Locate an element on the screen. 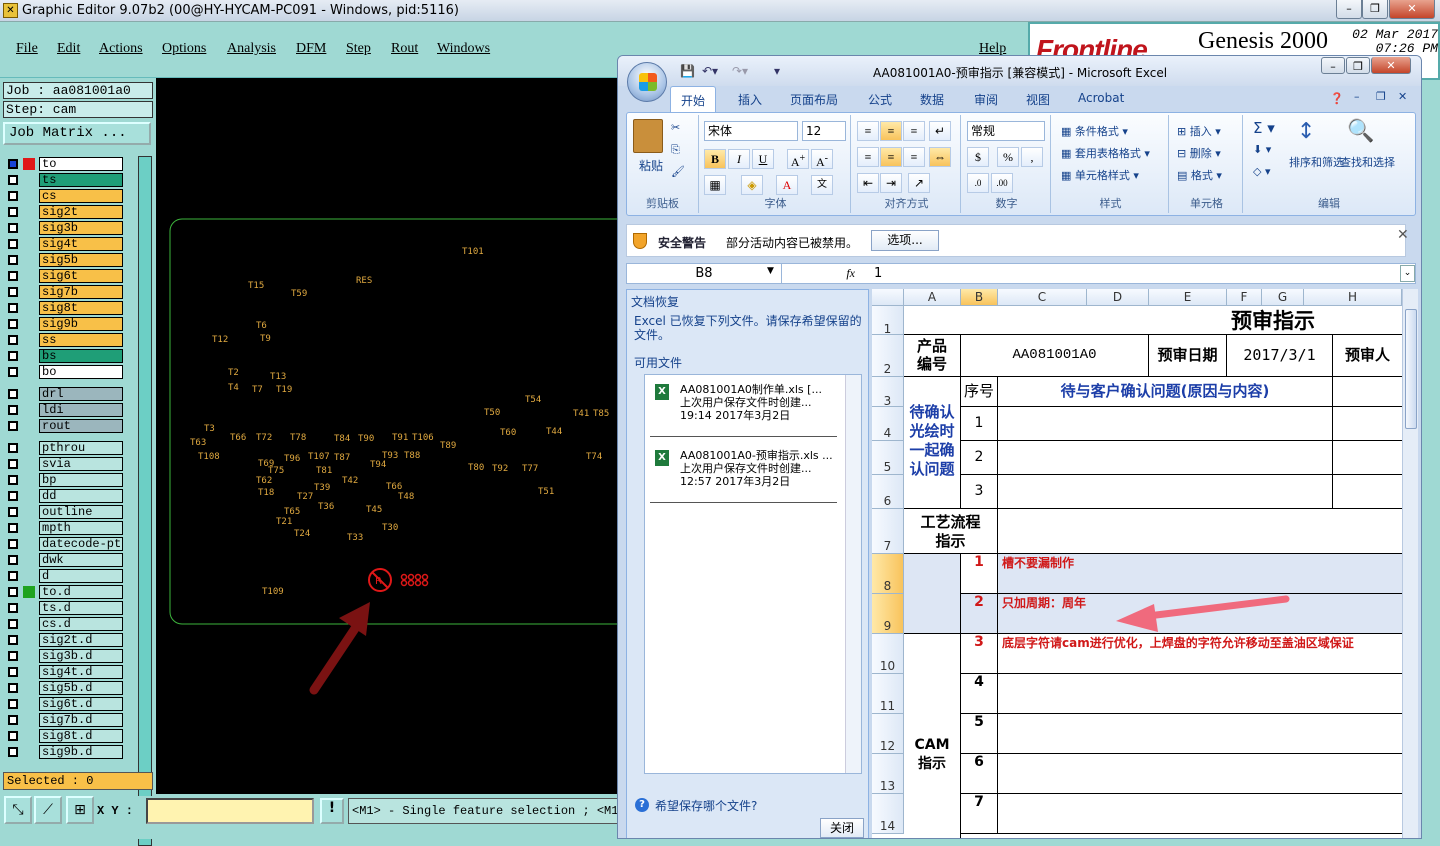 The image size is (1440, 846). select-all-corner is located at coordinates (888, 297).